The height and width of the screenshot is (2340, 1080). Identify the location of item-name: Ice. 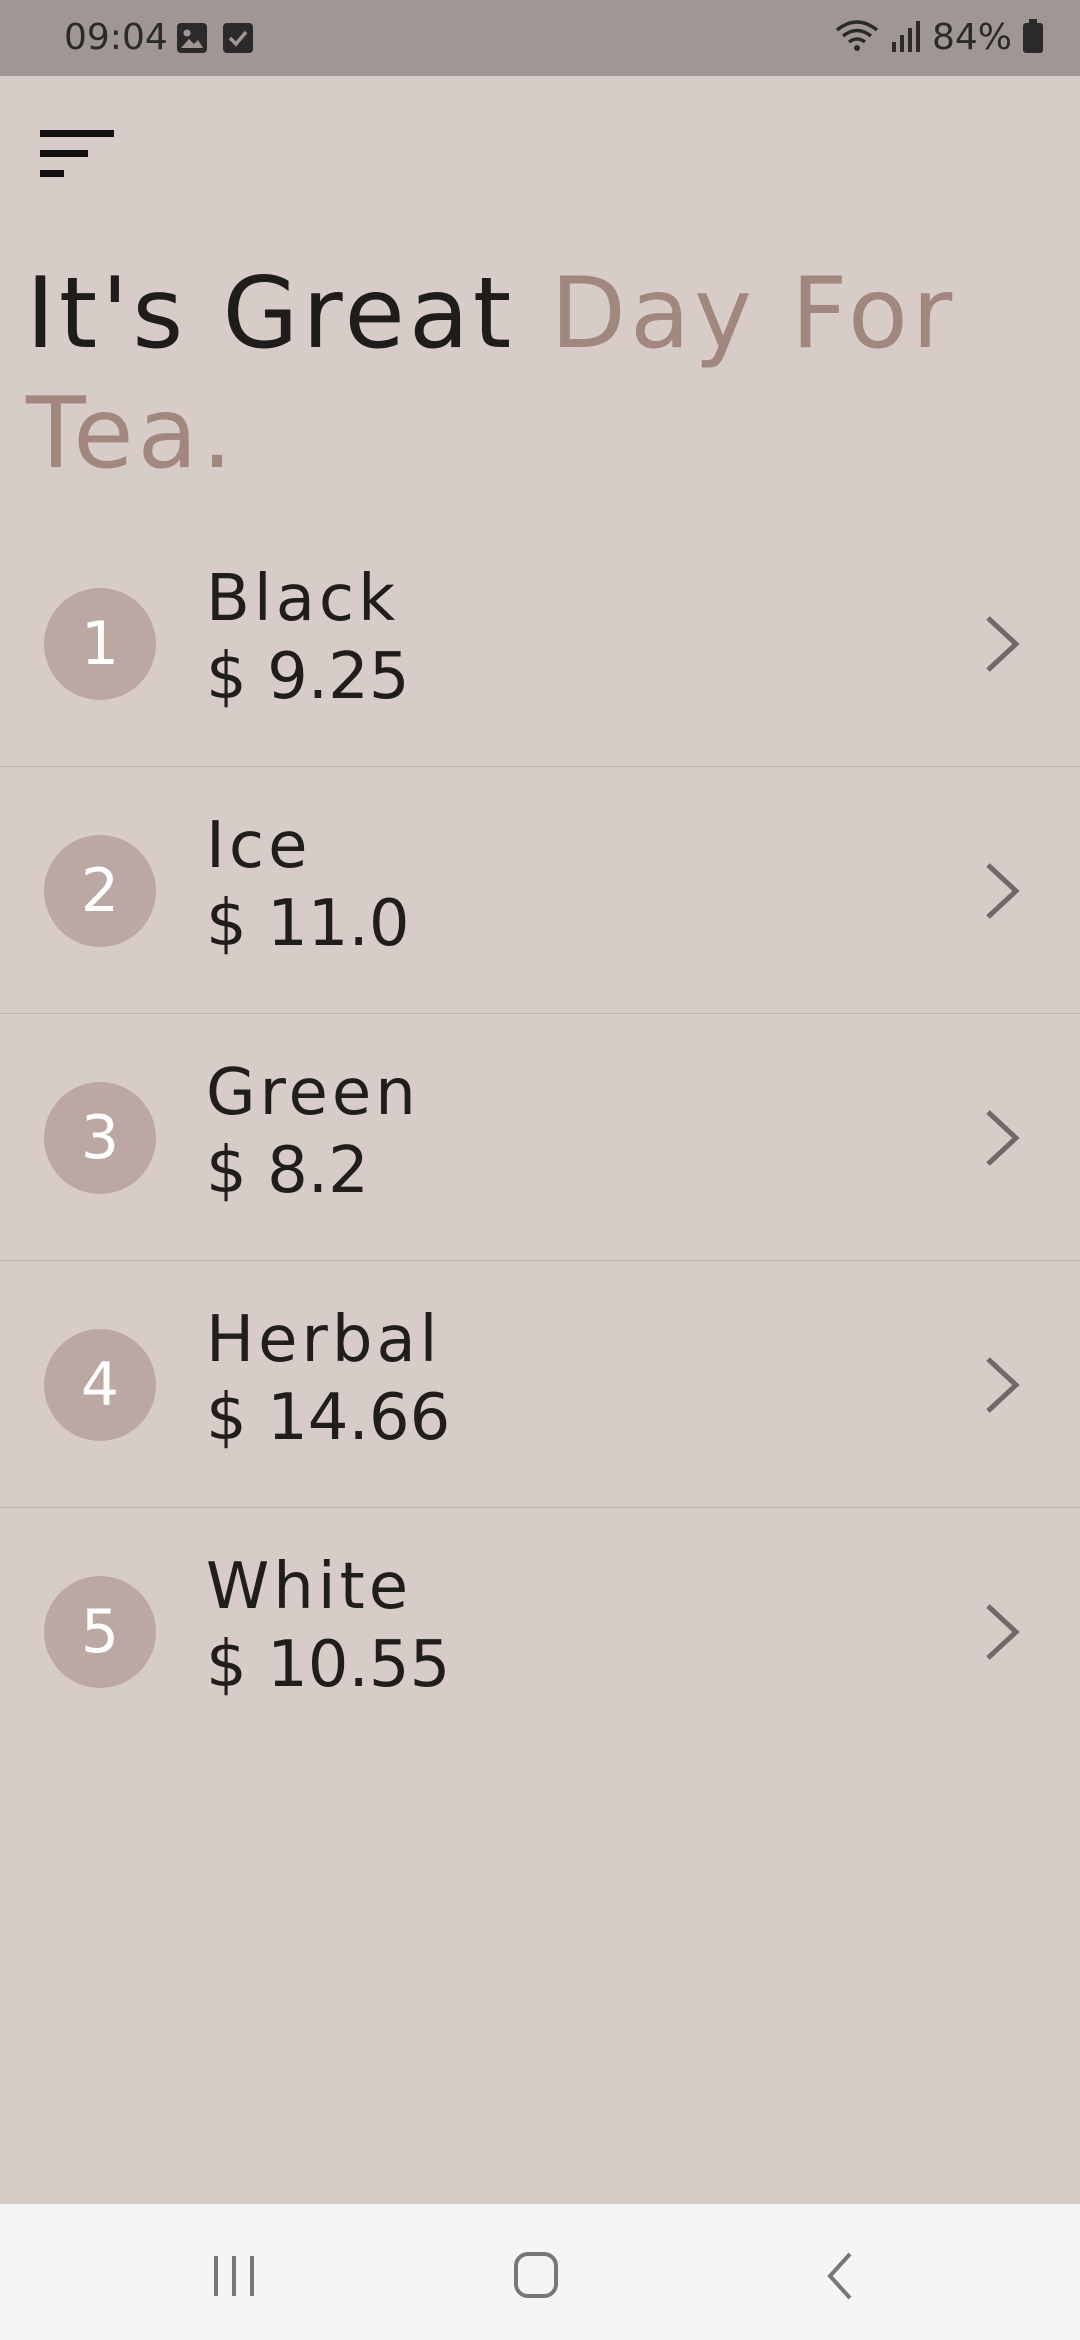
(259, 846).